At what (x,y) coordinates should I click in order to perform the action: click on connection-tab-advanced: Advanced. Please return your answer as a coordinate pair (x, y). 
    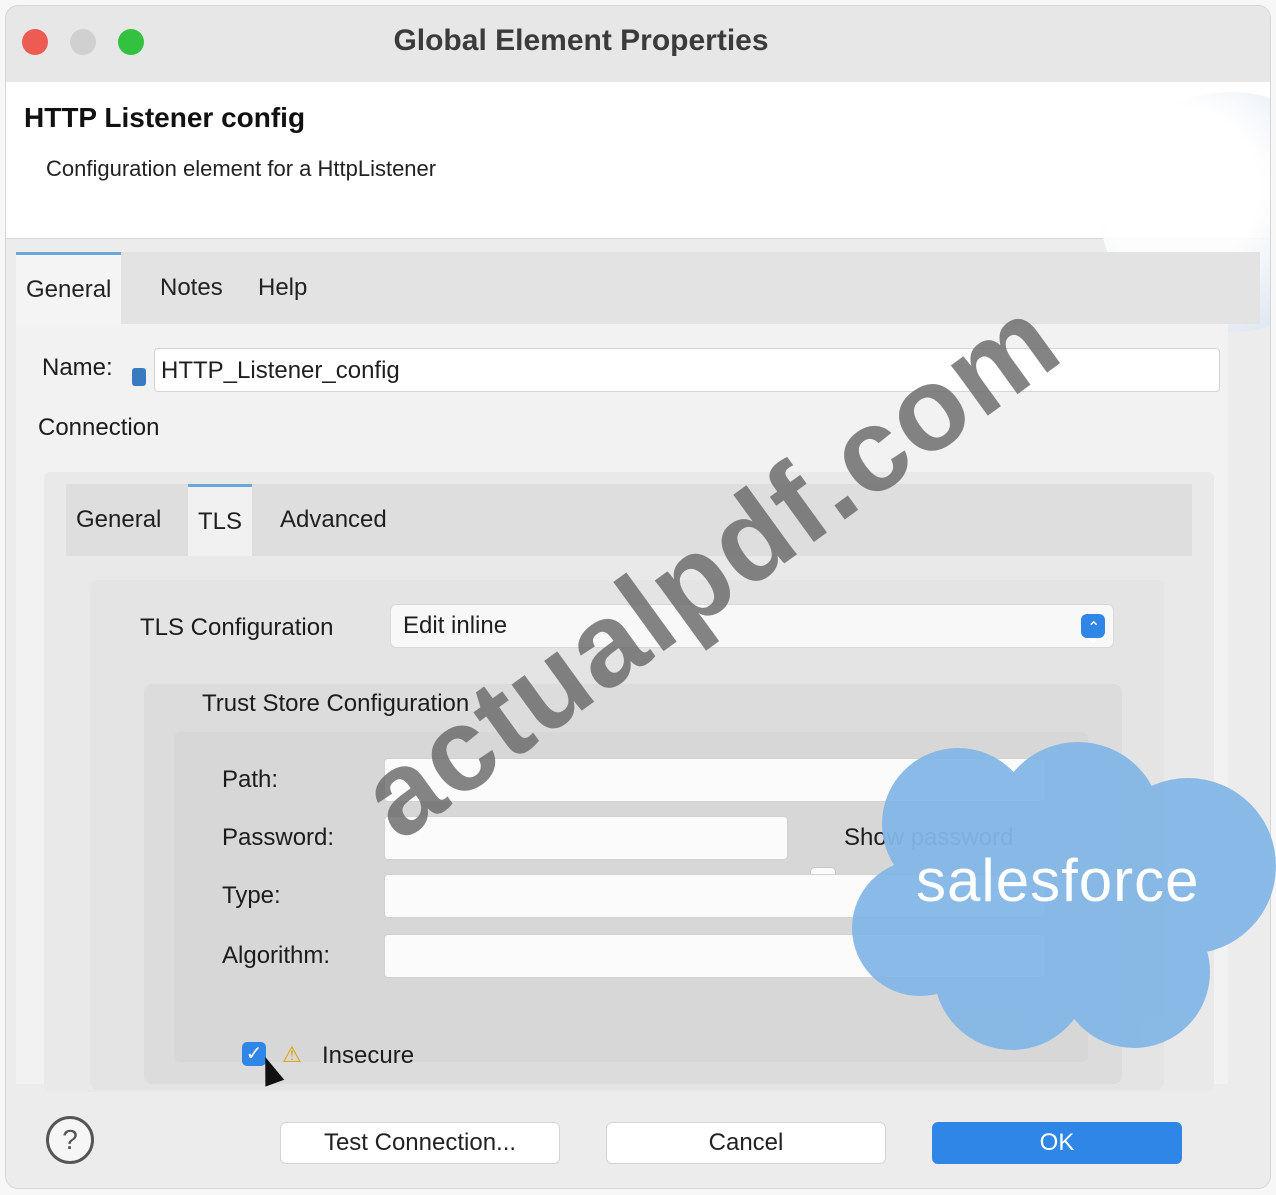
    Looking at the image, I should click on (333, 520).